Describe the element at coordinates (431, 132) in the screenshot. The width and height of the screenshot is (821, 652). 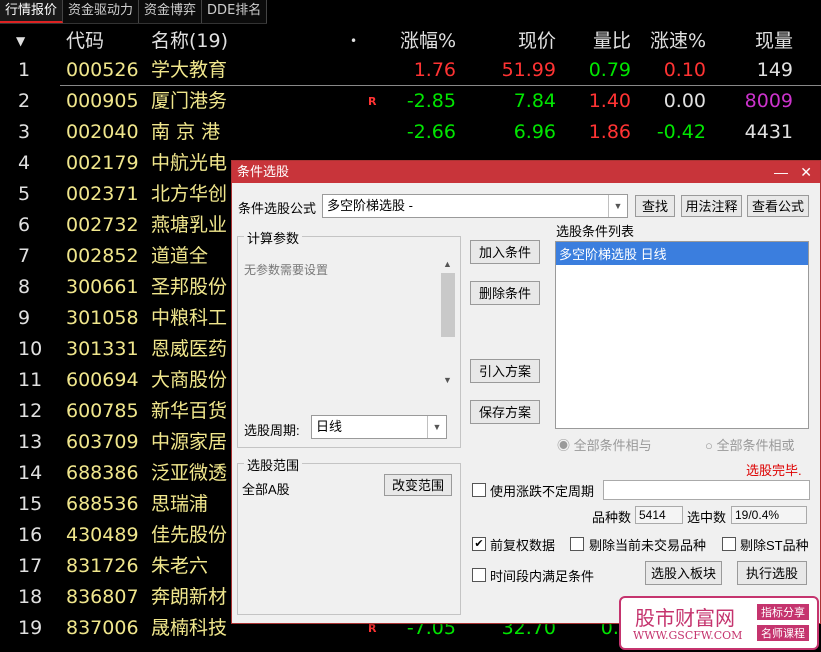
I see `row-change: -2.66` at that location.